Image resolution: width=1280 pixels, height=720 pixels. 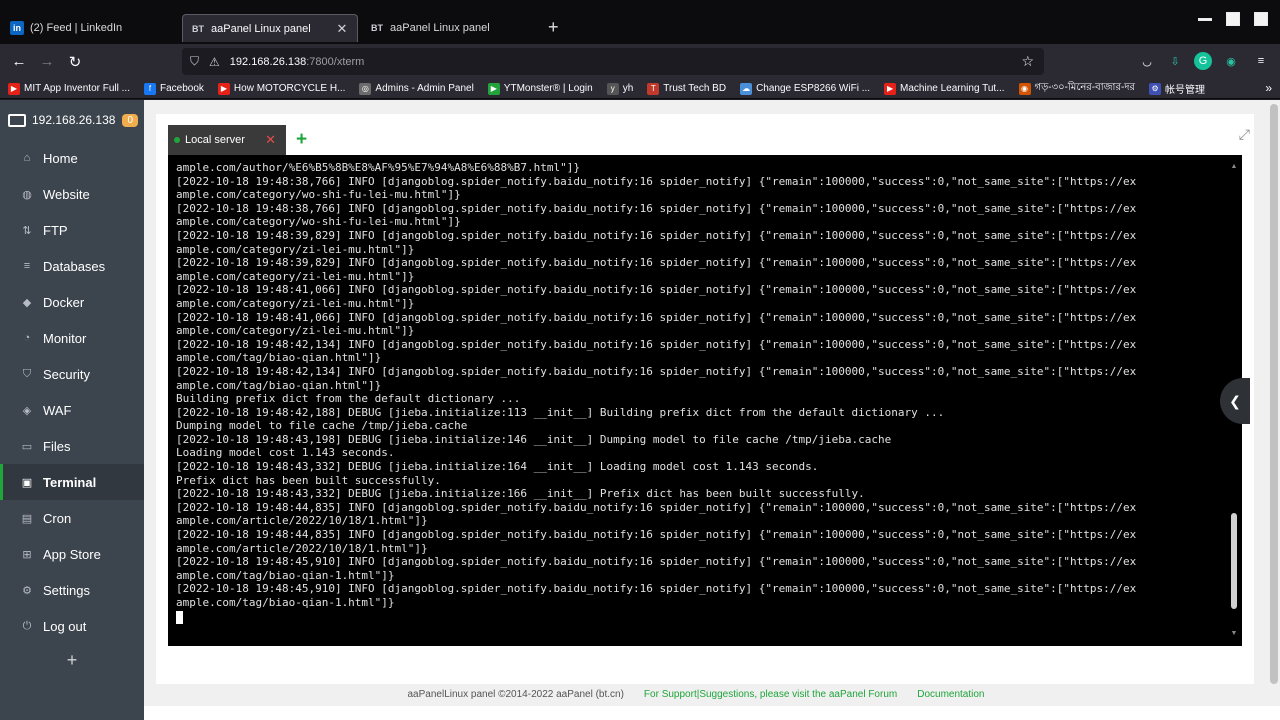 What do you see at coordinates (1234, 561) in the screenshot?
I see `terminal-scroll-thumb` at bounding box center [1234, 561].